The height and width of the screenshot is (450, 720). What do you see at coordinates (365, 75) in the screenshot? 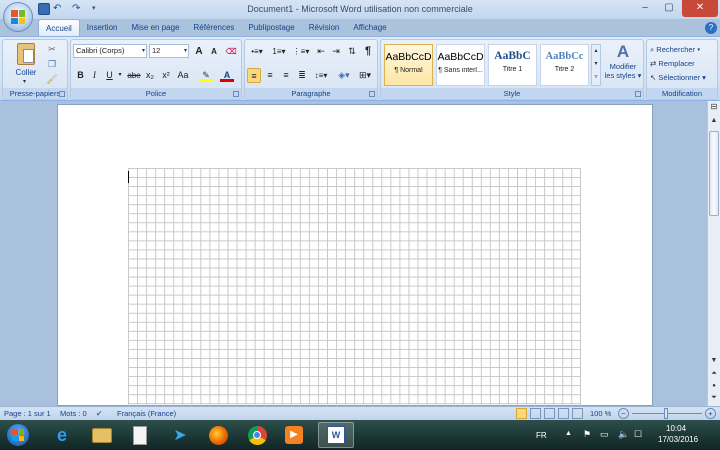
I see `borders-icon: ⊞▾` at bounding box center [365, 75].